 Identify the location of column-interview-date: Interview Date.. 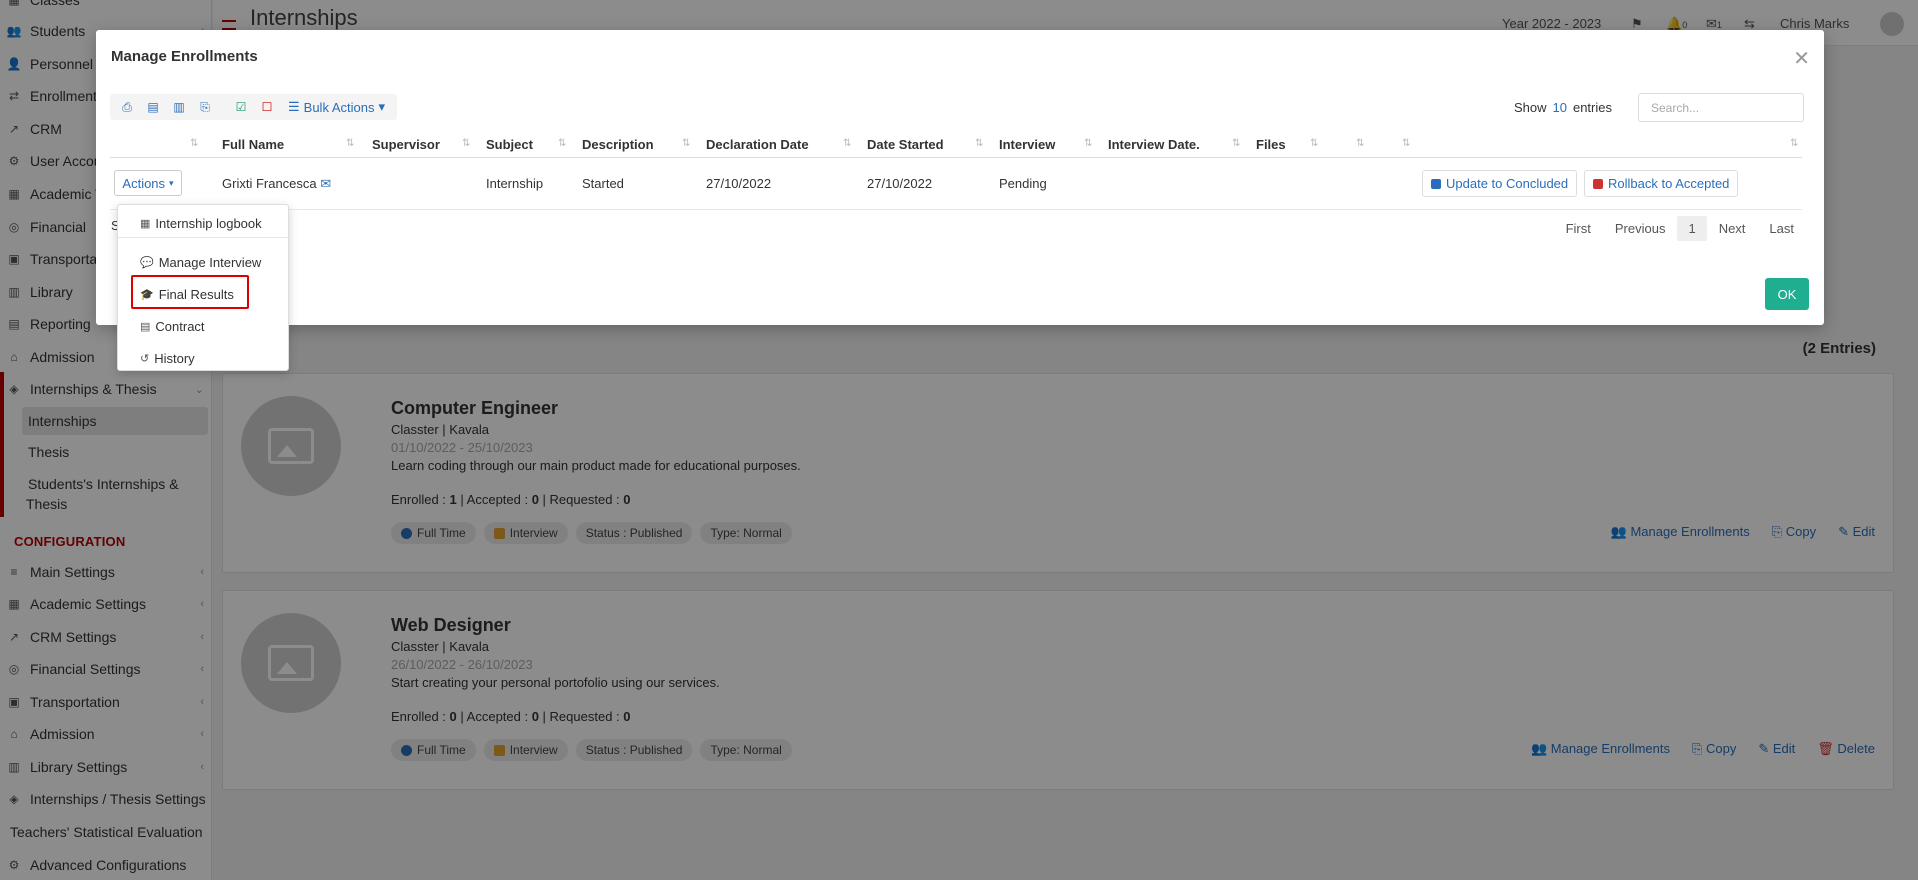
(1154, 144).